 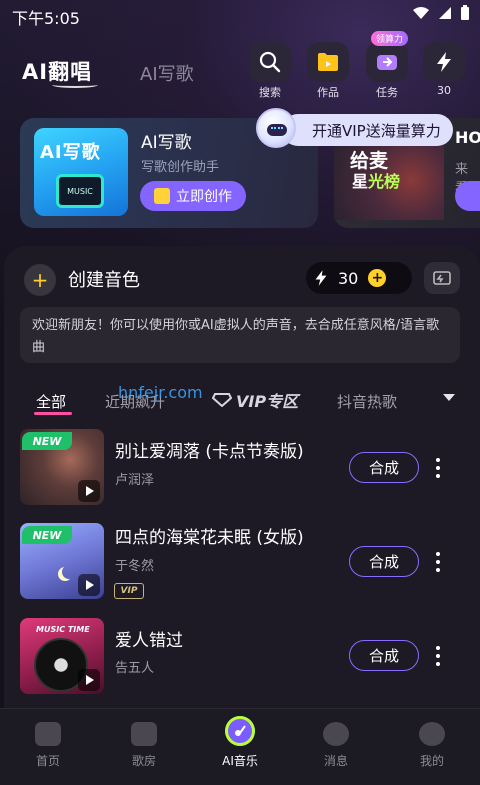 What do you see at coordinates (267, 401) in the screenshot?
I see `vip-zone-label: VIP专区` at bounding box center [267, 401].